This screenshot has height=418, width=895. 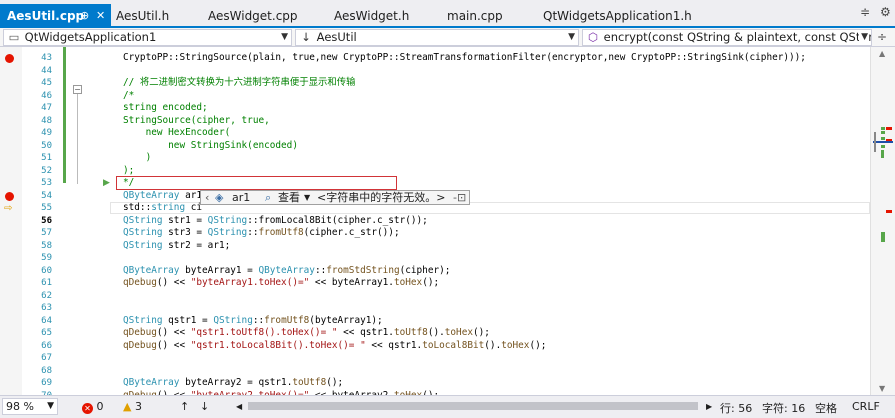 What do you see at coordinates (184, 406) in the screenshot?
I see `previous-issue-icon: ↑` at bounding box center [184, 406].